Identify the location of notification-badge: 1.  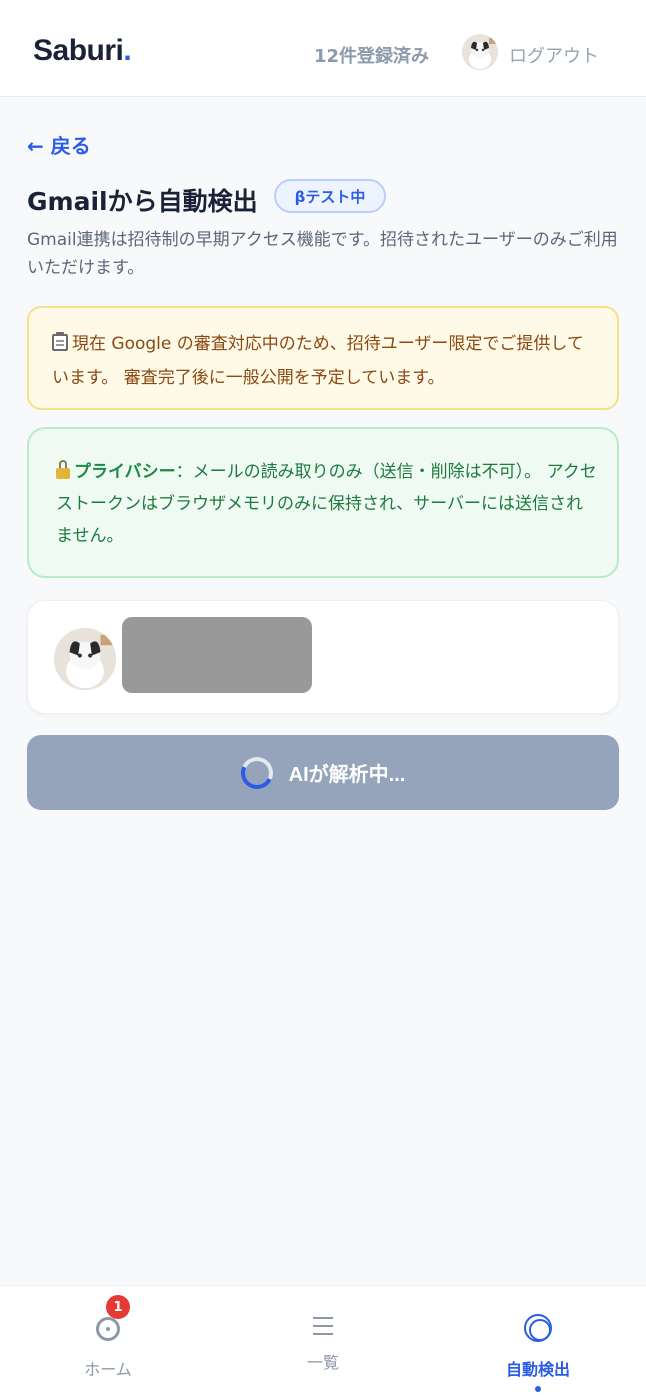
(118, 1307).